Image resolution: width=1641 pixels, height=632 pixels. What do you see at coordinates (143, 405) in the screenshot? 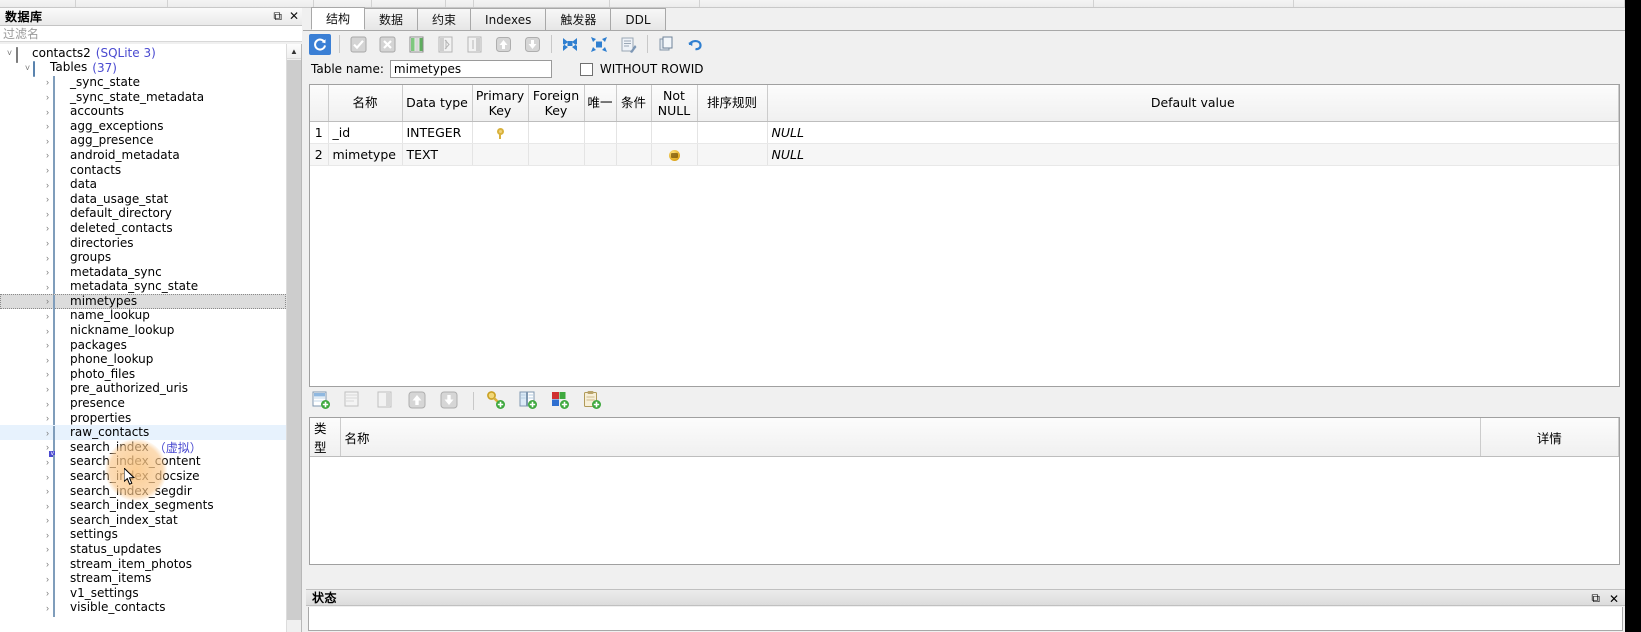
I see `tree-node-presence: › presence` at bounding box center [143, 405].